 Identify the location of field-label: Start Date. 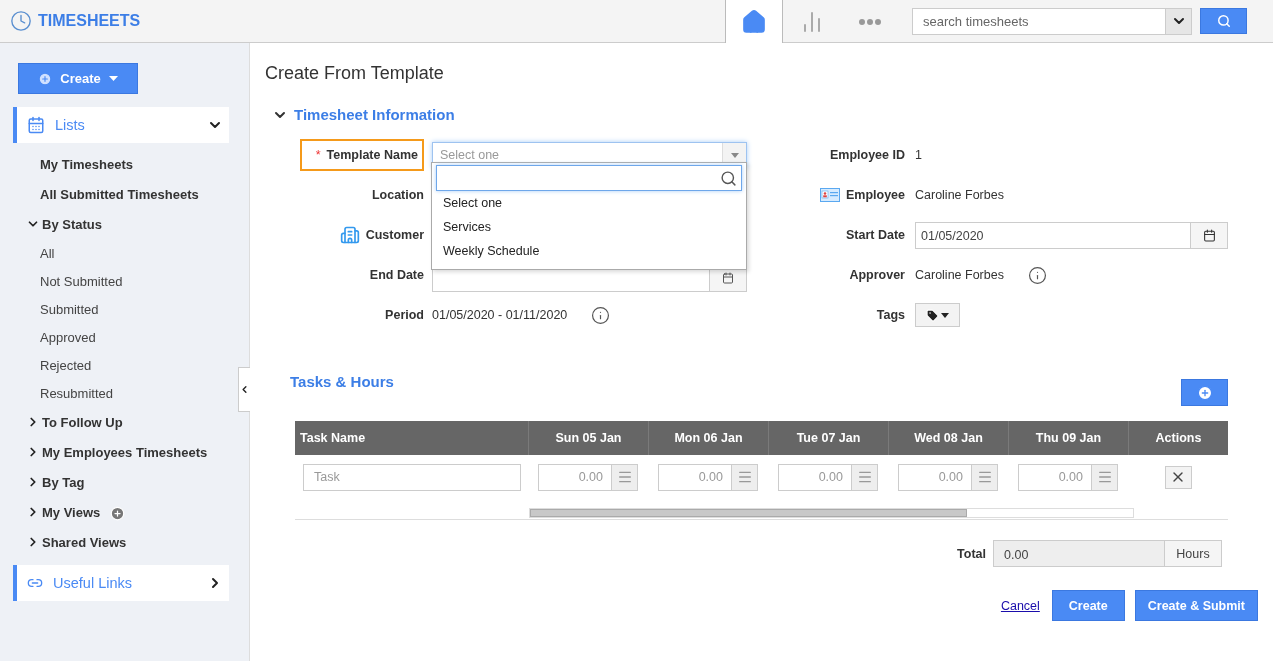
(875, 235).